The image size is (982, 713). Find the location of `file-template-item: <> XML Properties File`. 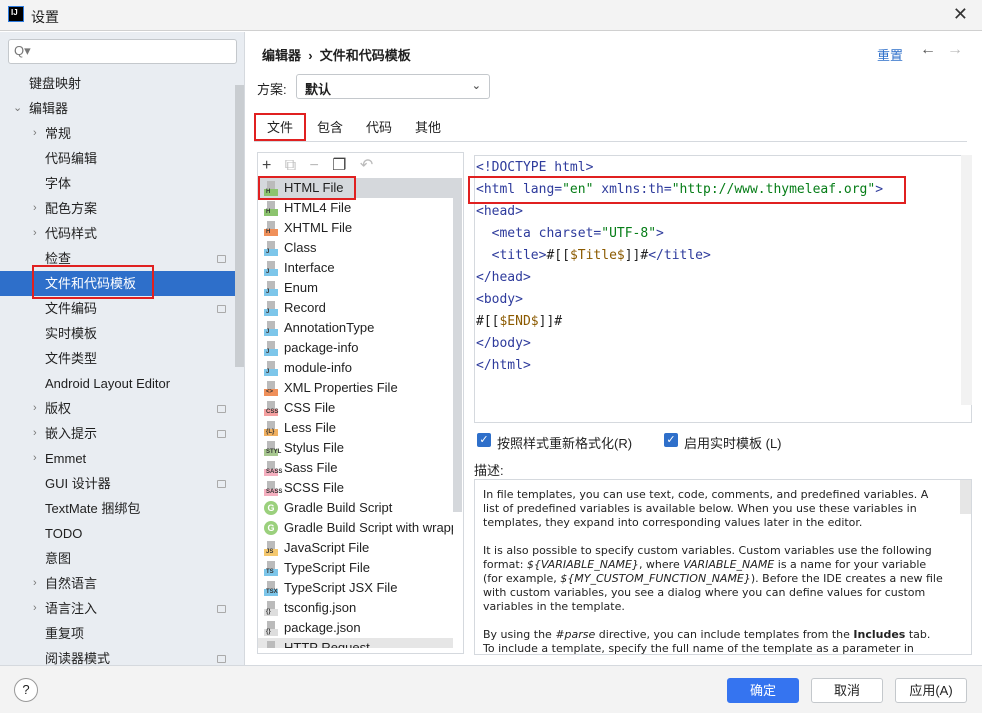

file-template-item: <> XML Properties File is located at coordinates (355, 388).